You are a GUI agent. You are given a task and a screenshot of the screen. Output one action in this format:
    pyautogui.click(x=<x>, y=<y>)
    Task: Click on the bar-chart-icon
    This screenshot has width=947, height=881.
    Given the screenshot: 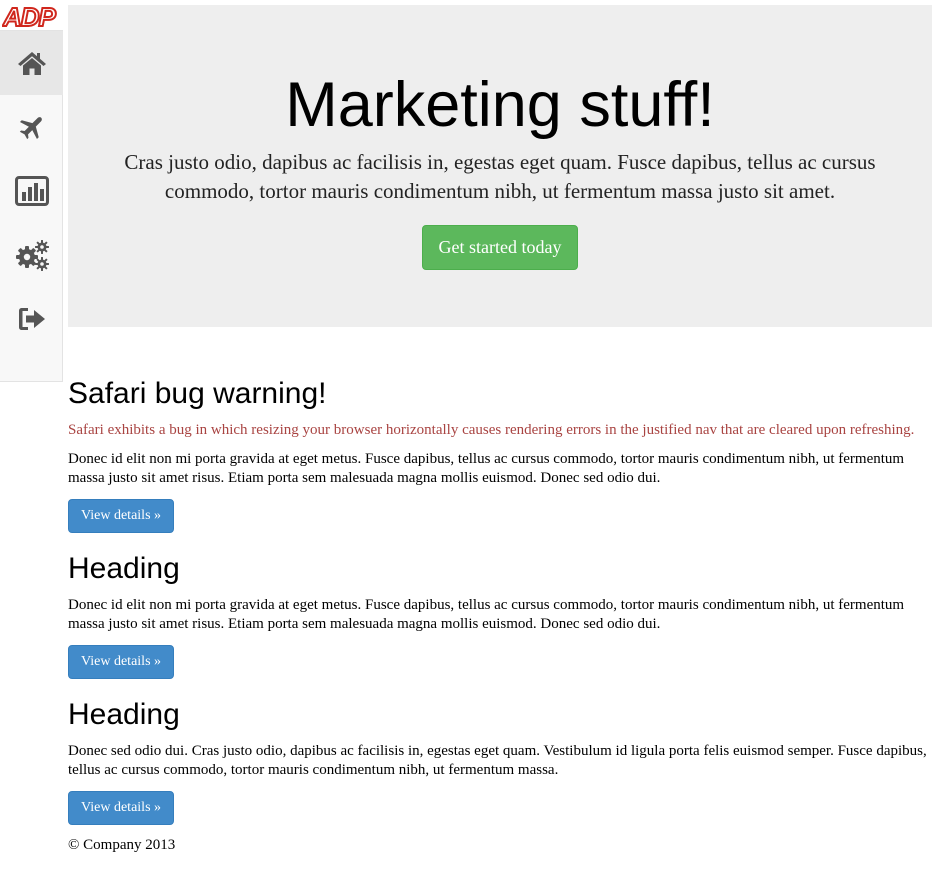 What is the action you would take?
    pyautogui.click(x=31, y=191)
    